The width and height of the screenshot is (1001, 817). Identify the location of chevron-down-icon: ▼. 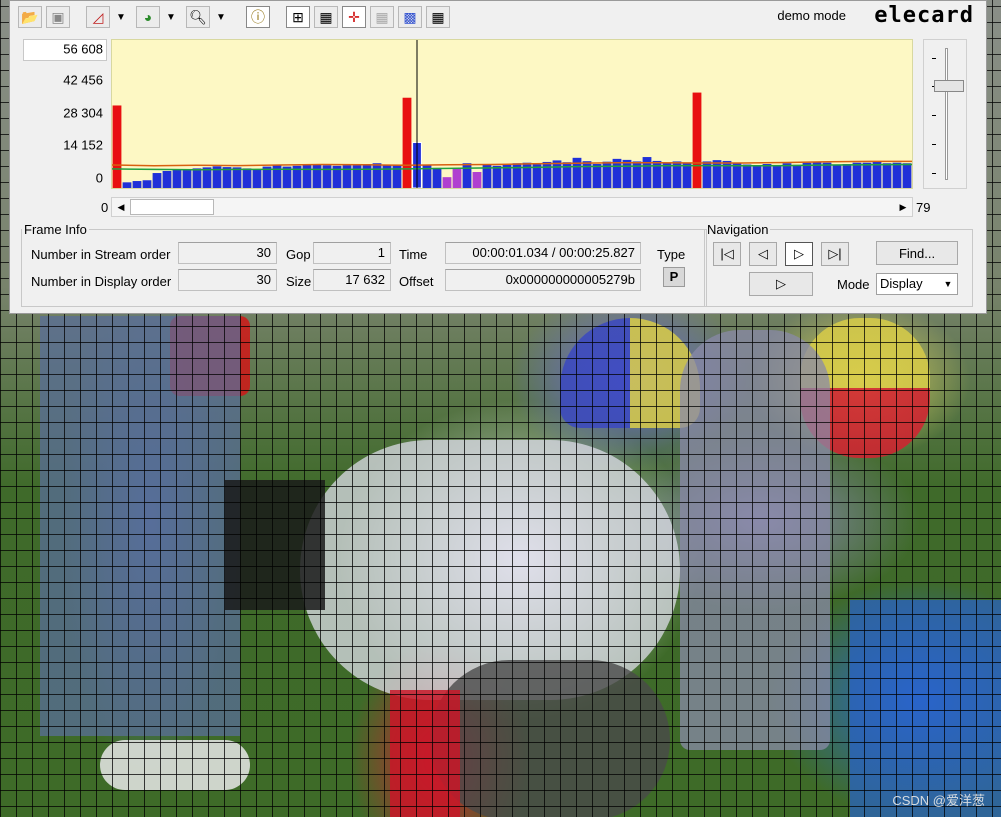
(948, 284).